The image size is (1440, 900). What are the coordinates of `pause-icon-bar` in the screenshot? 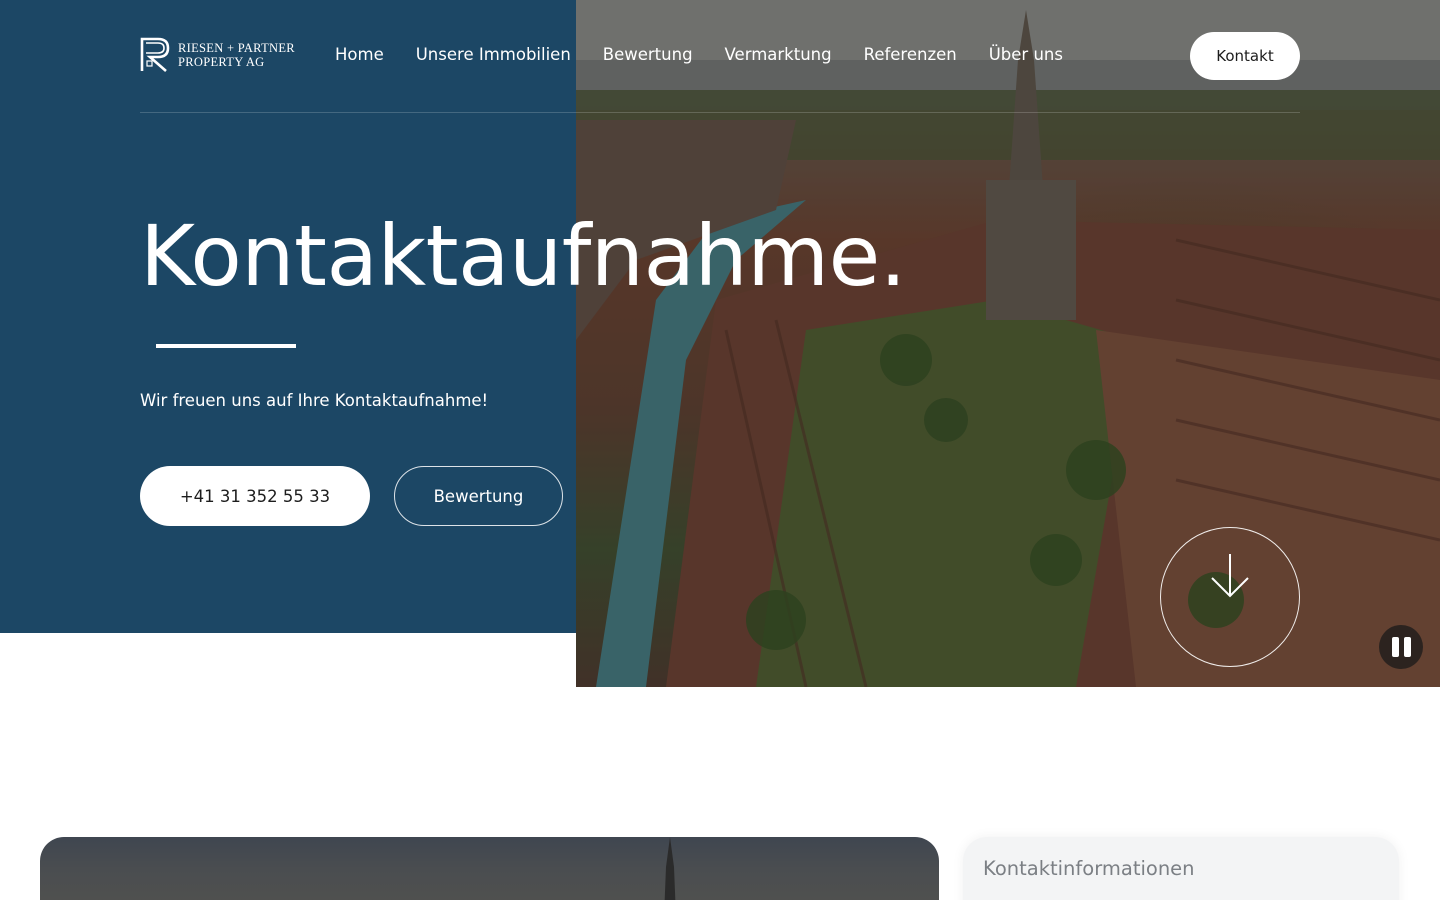 It's located at (1407, 647).